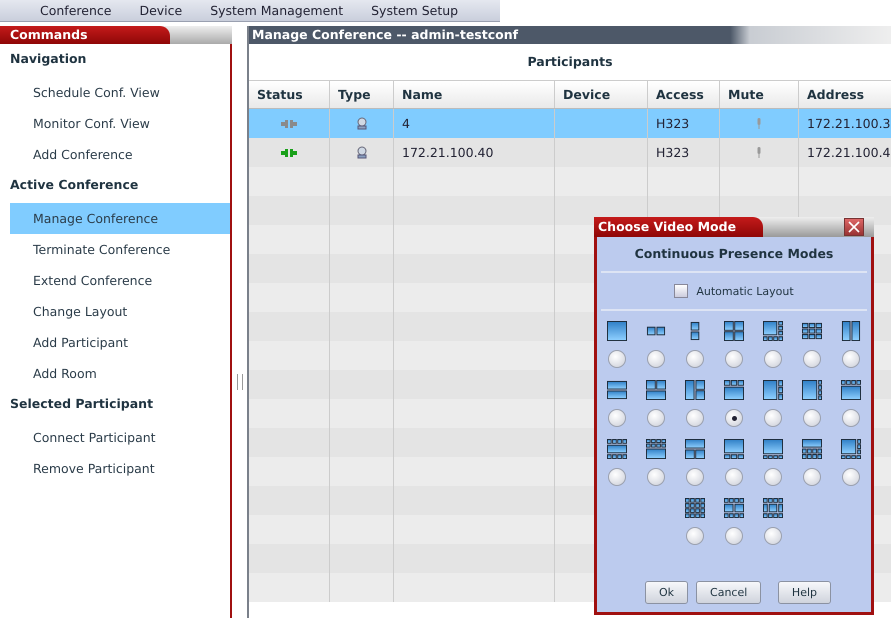  I want to click on dialog-button: Ok, so click(666, 592).